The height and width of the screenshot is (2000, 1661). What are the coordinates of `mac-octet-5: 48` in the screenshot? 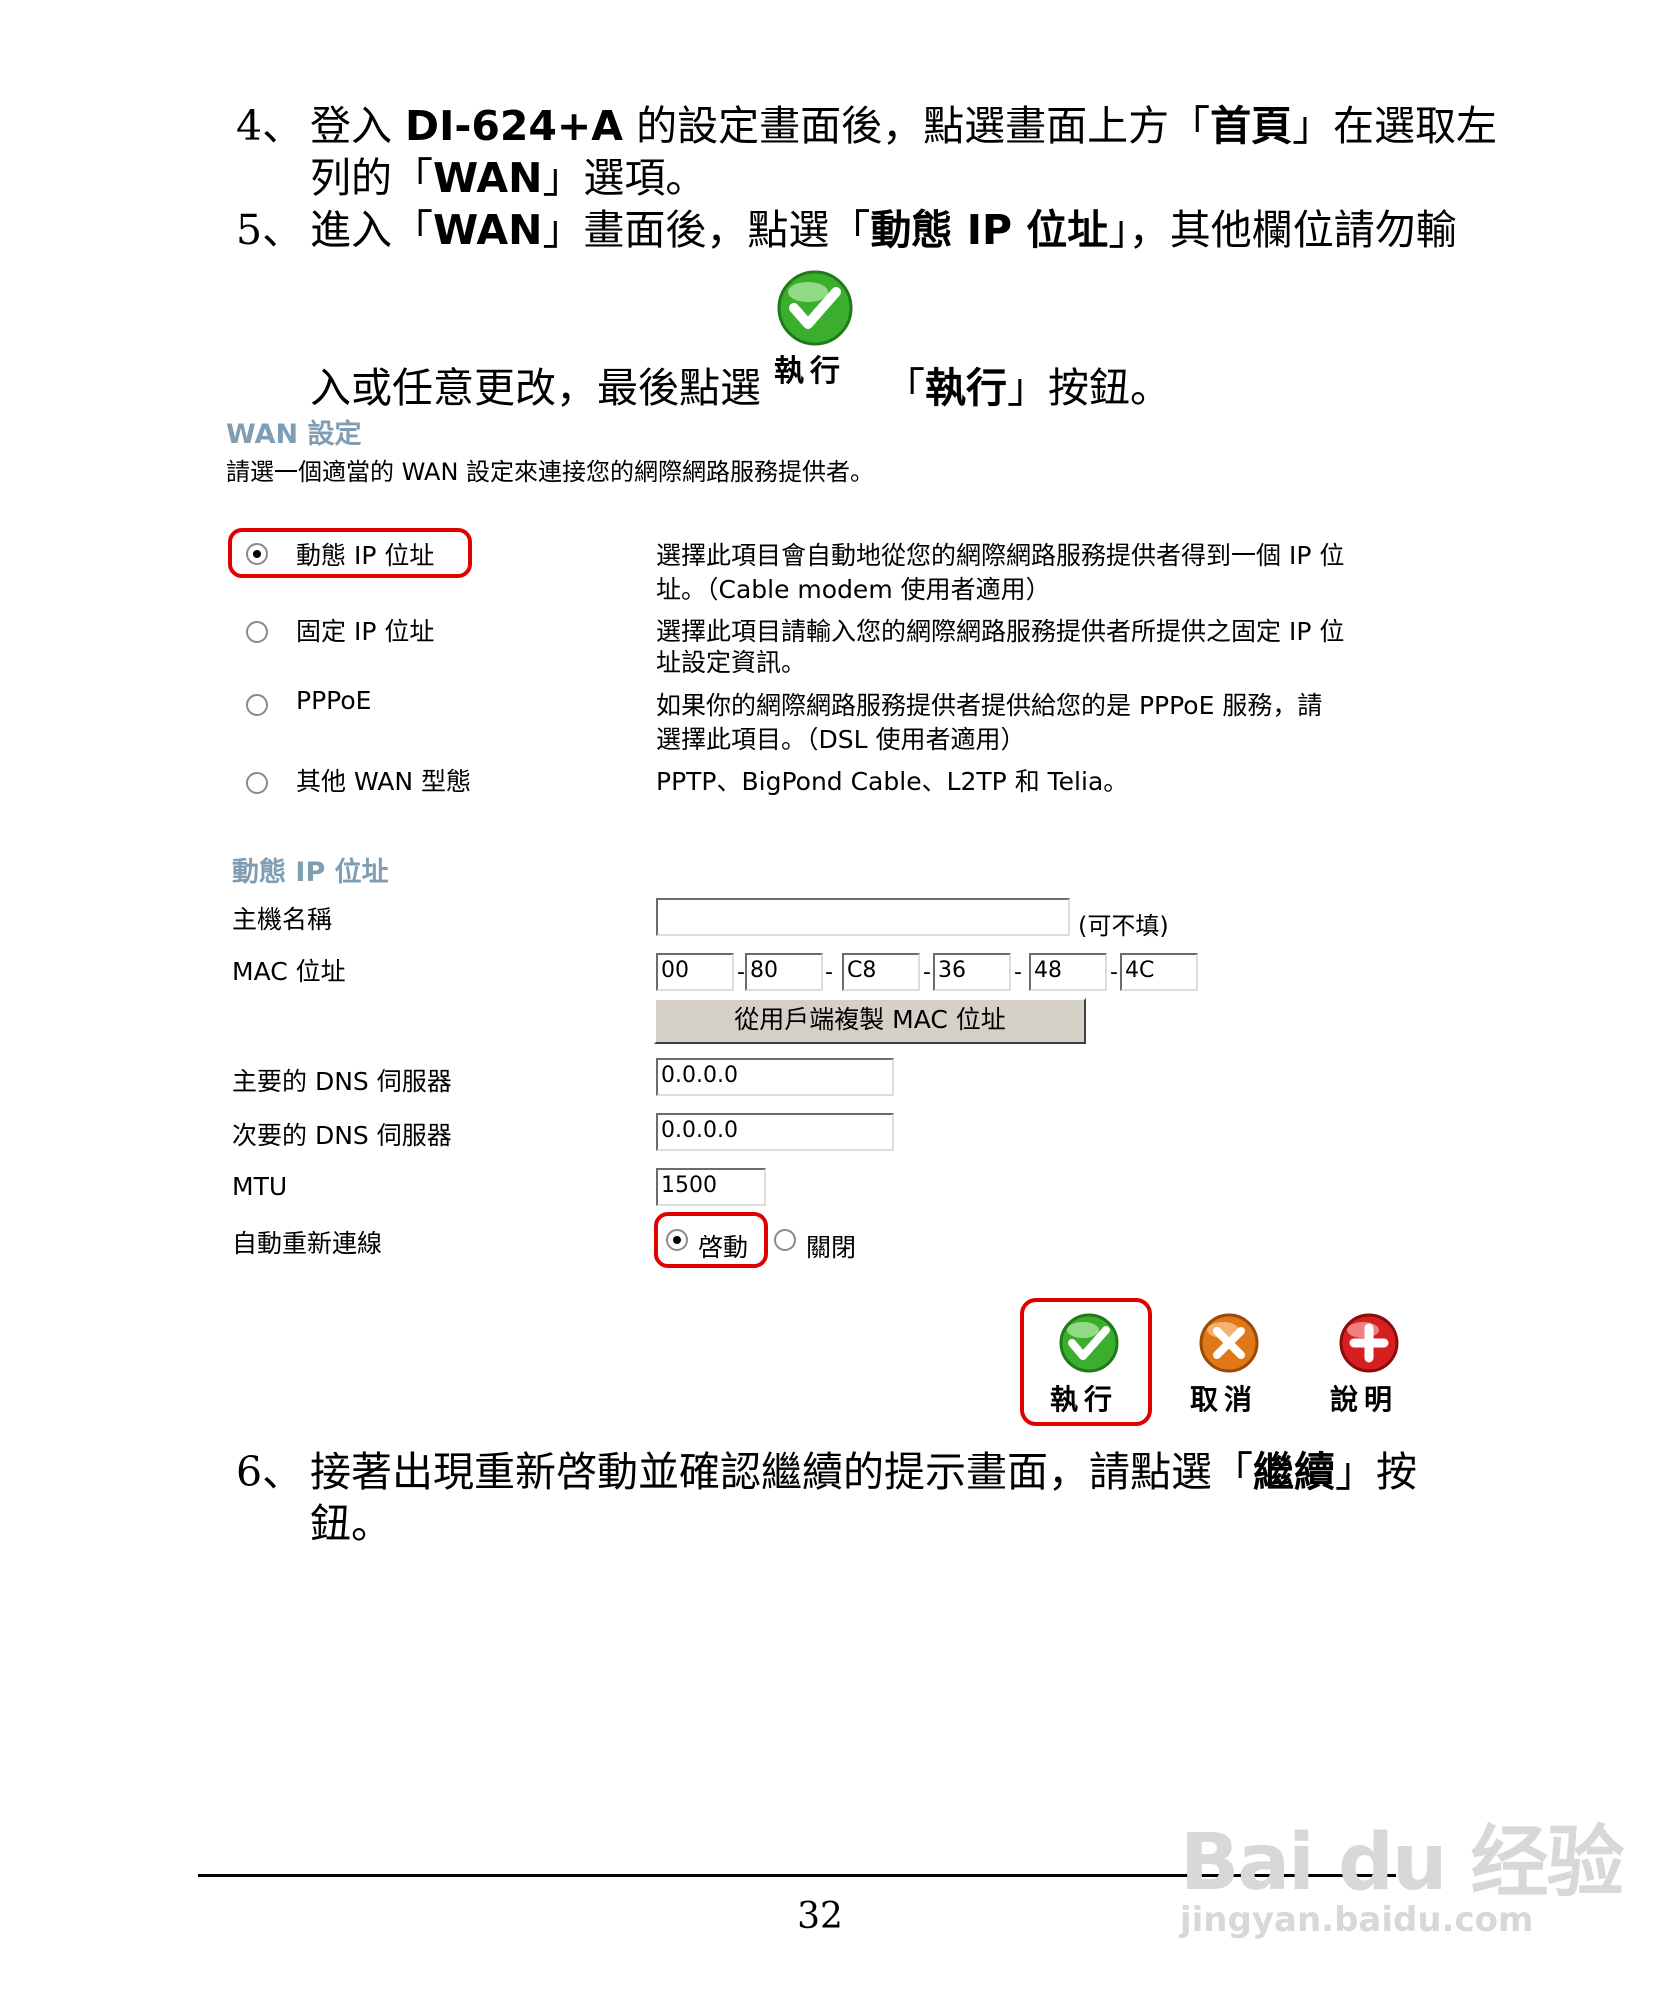 It's located at (1068, 972).